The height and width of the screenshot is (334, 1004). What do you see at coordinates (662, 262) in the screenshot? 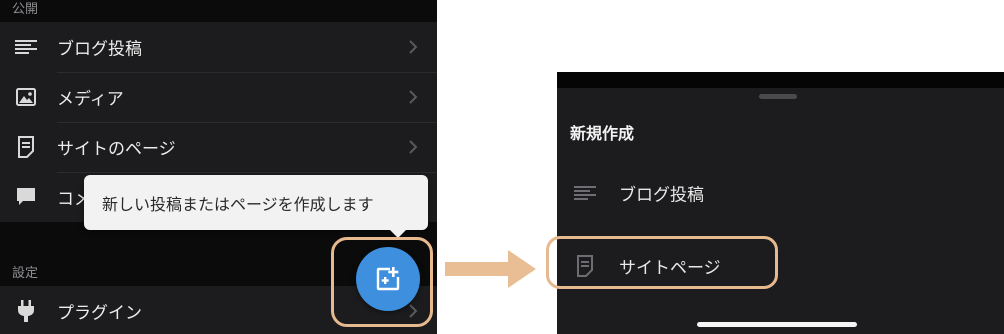
I see `site-page-highlight-frame` at bounding box center [662, 262].